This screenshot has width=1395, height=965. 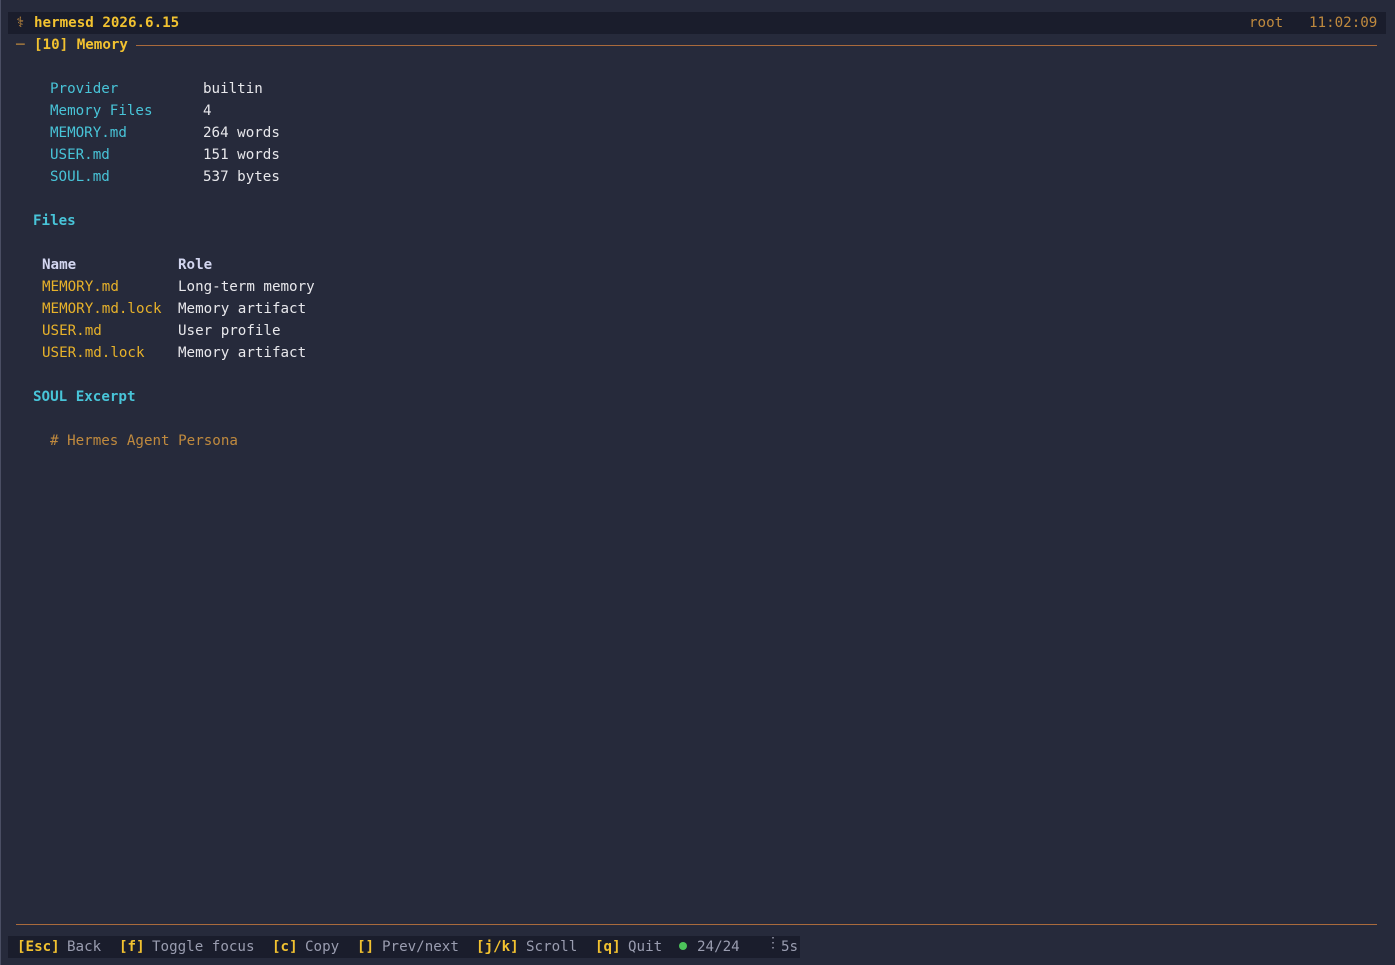 I want to click on caduceus-icon: ⚕, so click(x=20, y=23).